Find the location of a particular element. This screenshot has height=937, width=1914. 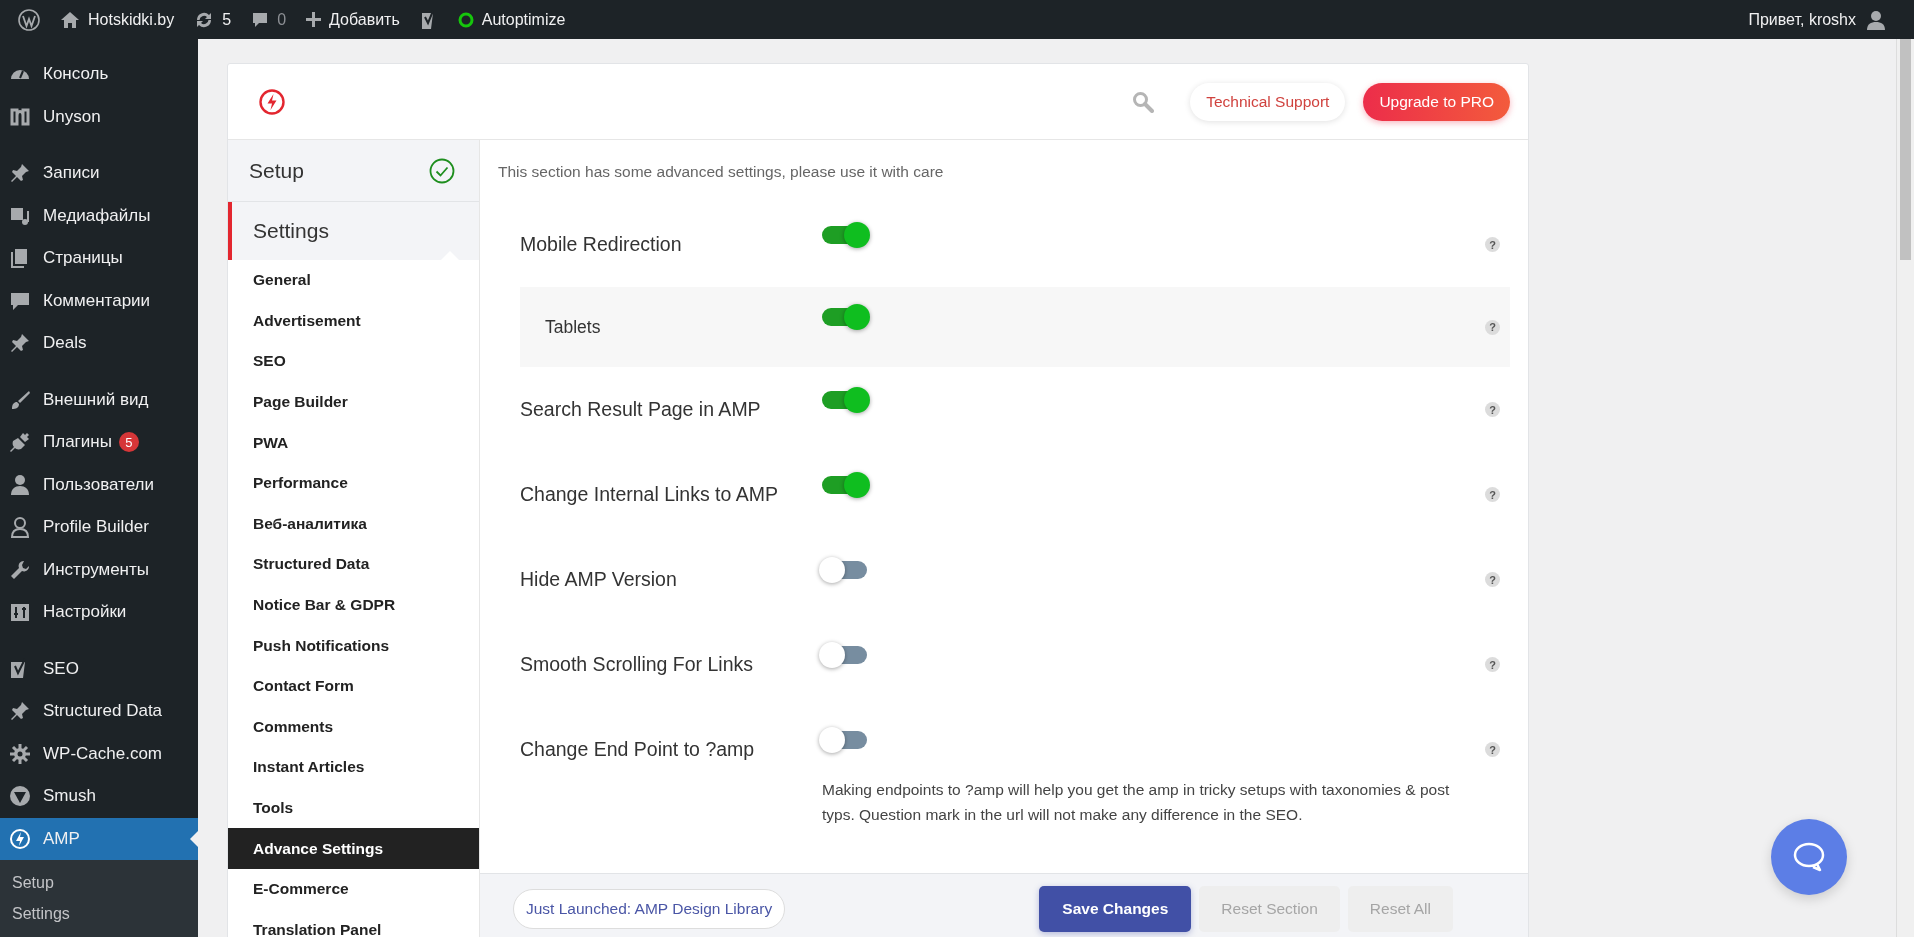

setting-label: Tablets is located at coordinates (573, 327).